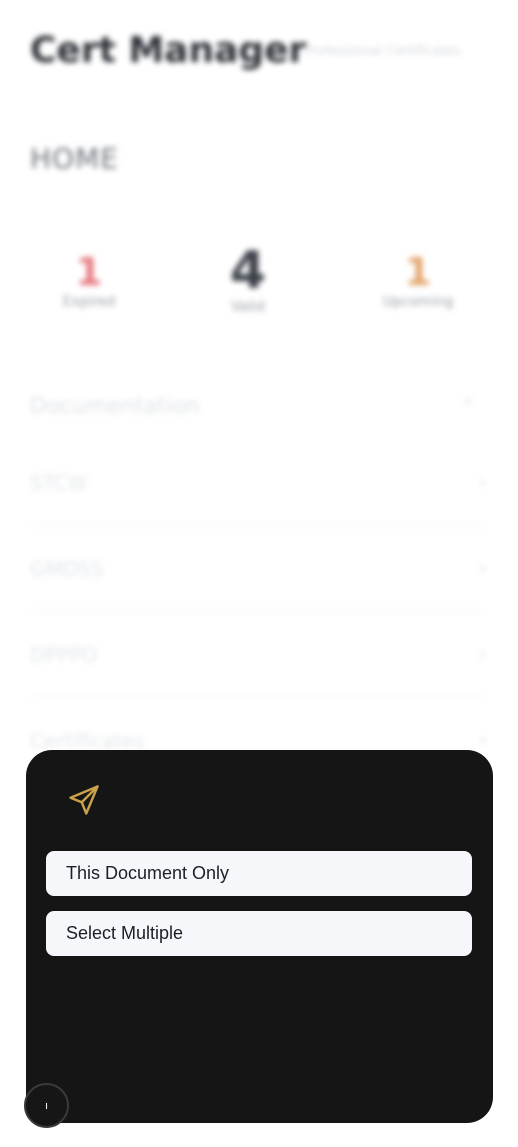 This screenshot has width=518, height=1147. What do you see at coordinates (115, 406) in the screenshot?
I see `documentation-label: Documentation` at bounding box center [115, 406].